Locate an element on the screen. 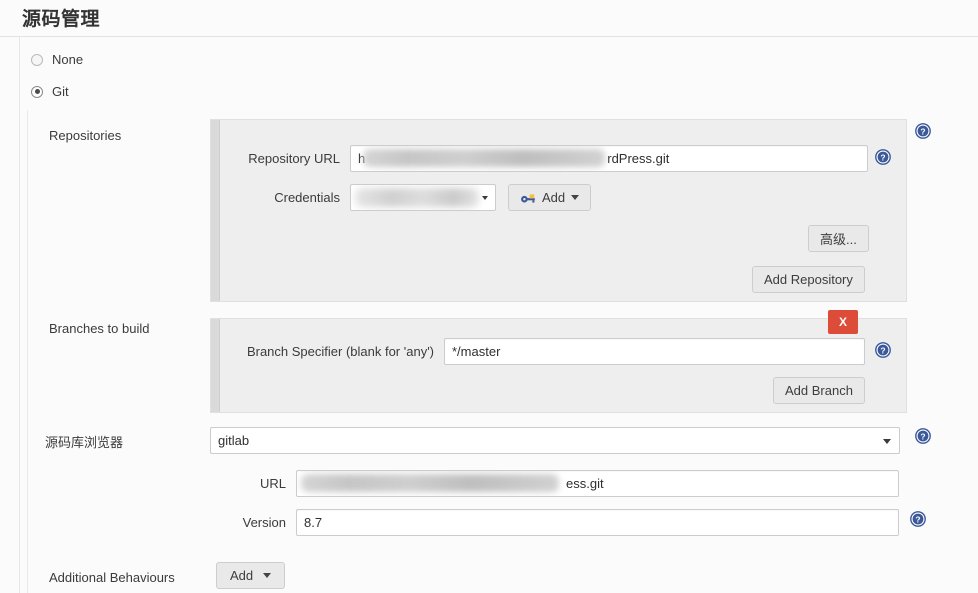 The image size is (978, 593). add-branch-button: Add Branch is located at coordinates (819, 390).